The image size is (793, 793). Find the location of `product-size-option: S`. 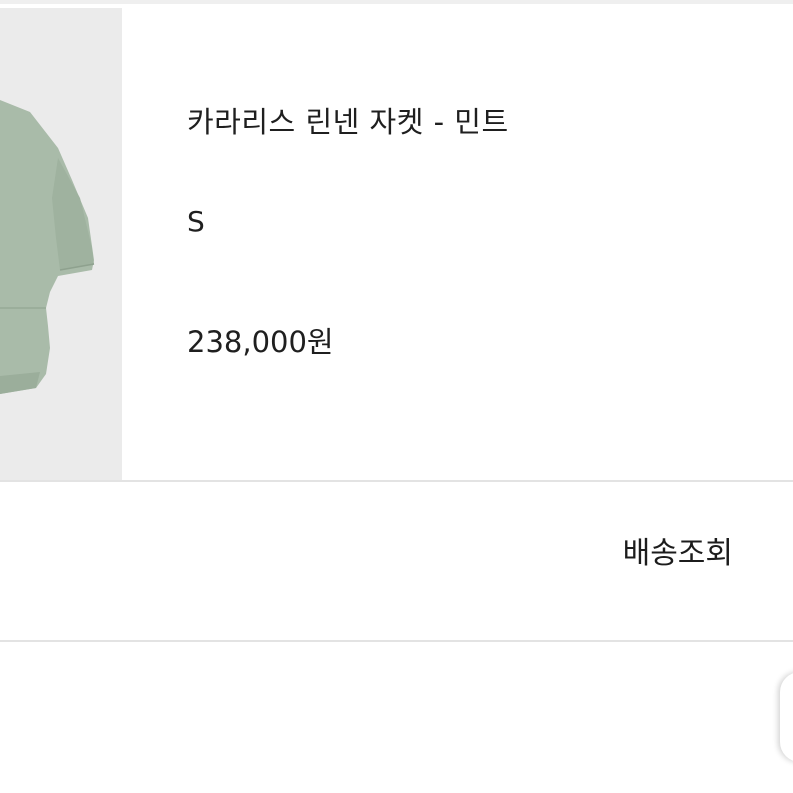

product-size-option: S is located at coordinates (196, 221).